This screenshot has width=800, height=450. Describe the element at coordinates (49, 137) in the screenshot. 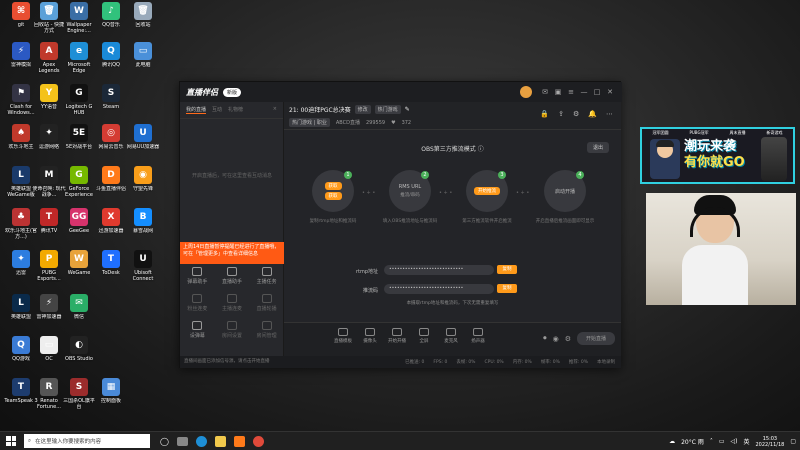

I see `desktop-icon: ✦ 逗游网络` at that location.